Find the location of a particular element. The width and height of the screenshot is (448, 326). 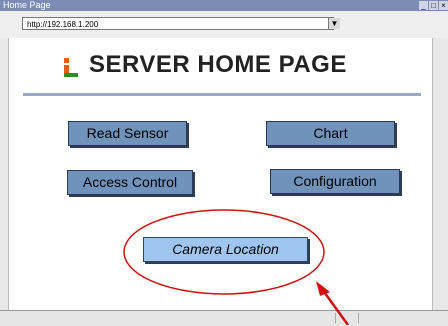

annotation-arrow-head is located at coordinates (323, 288).